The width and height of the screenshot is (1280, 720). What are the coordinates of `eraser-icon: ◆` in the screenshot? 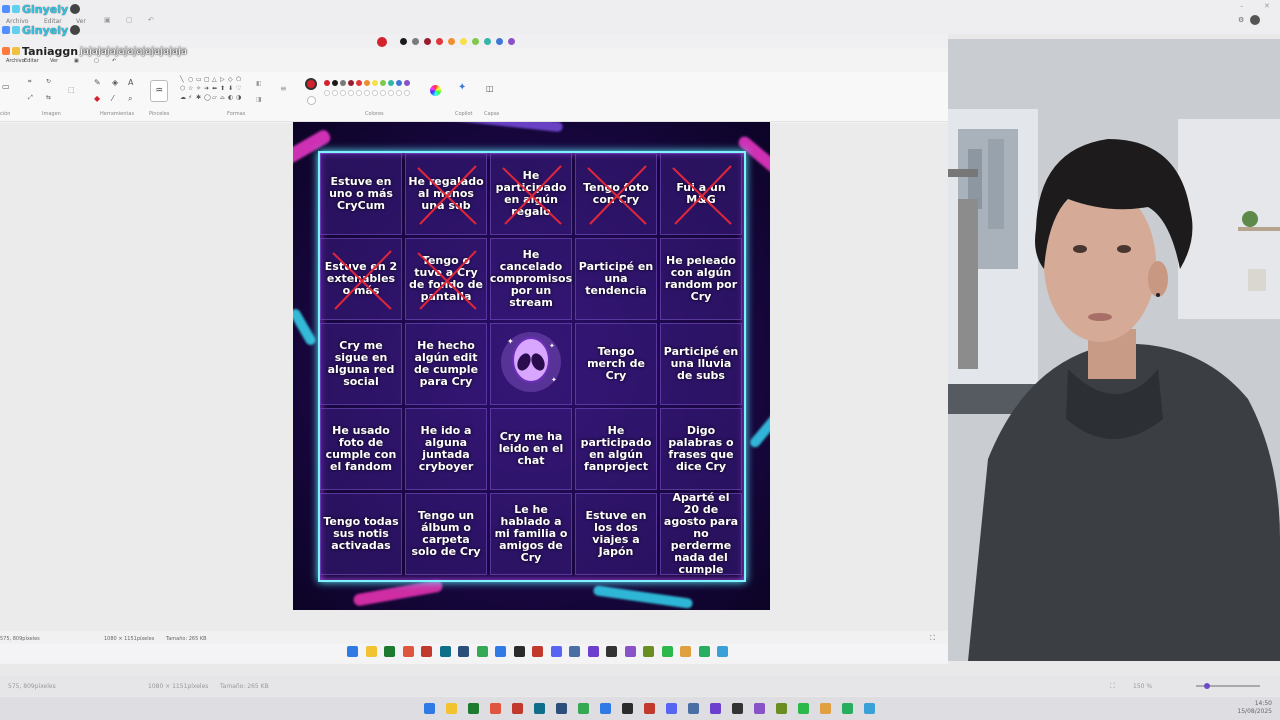 It's located at (97, 98).